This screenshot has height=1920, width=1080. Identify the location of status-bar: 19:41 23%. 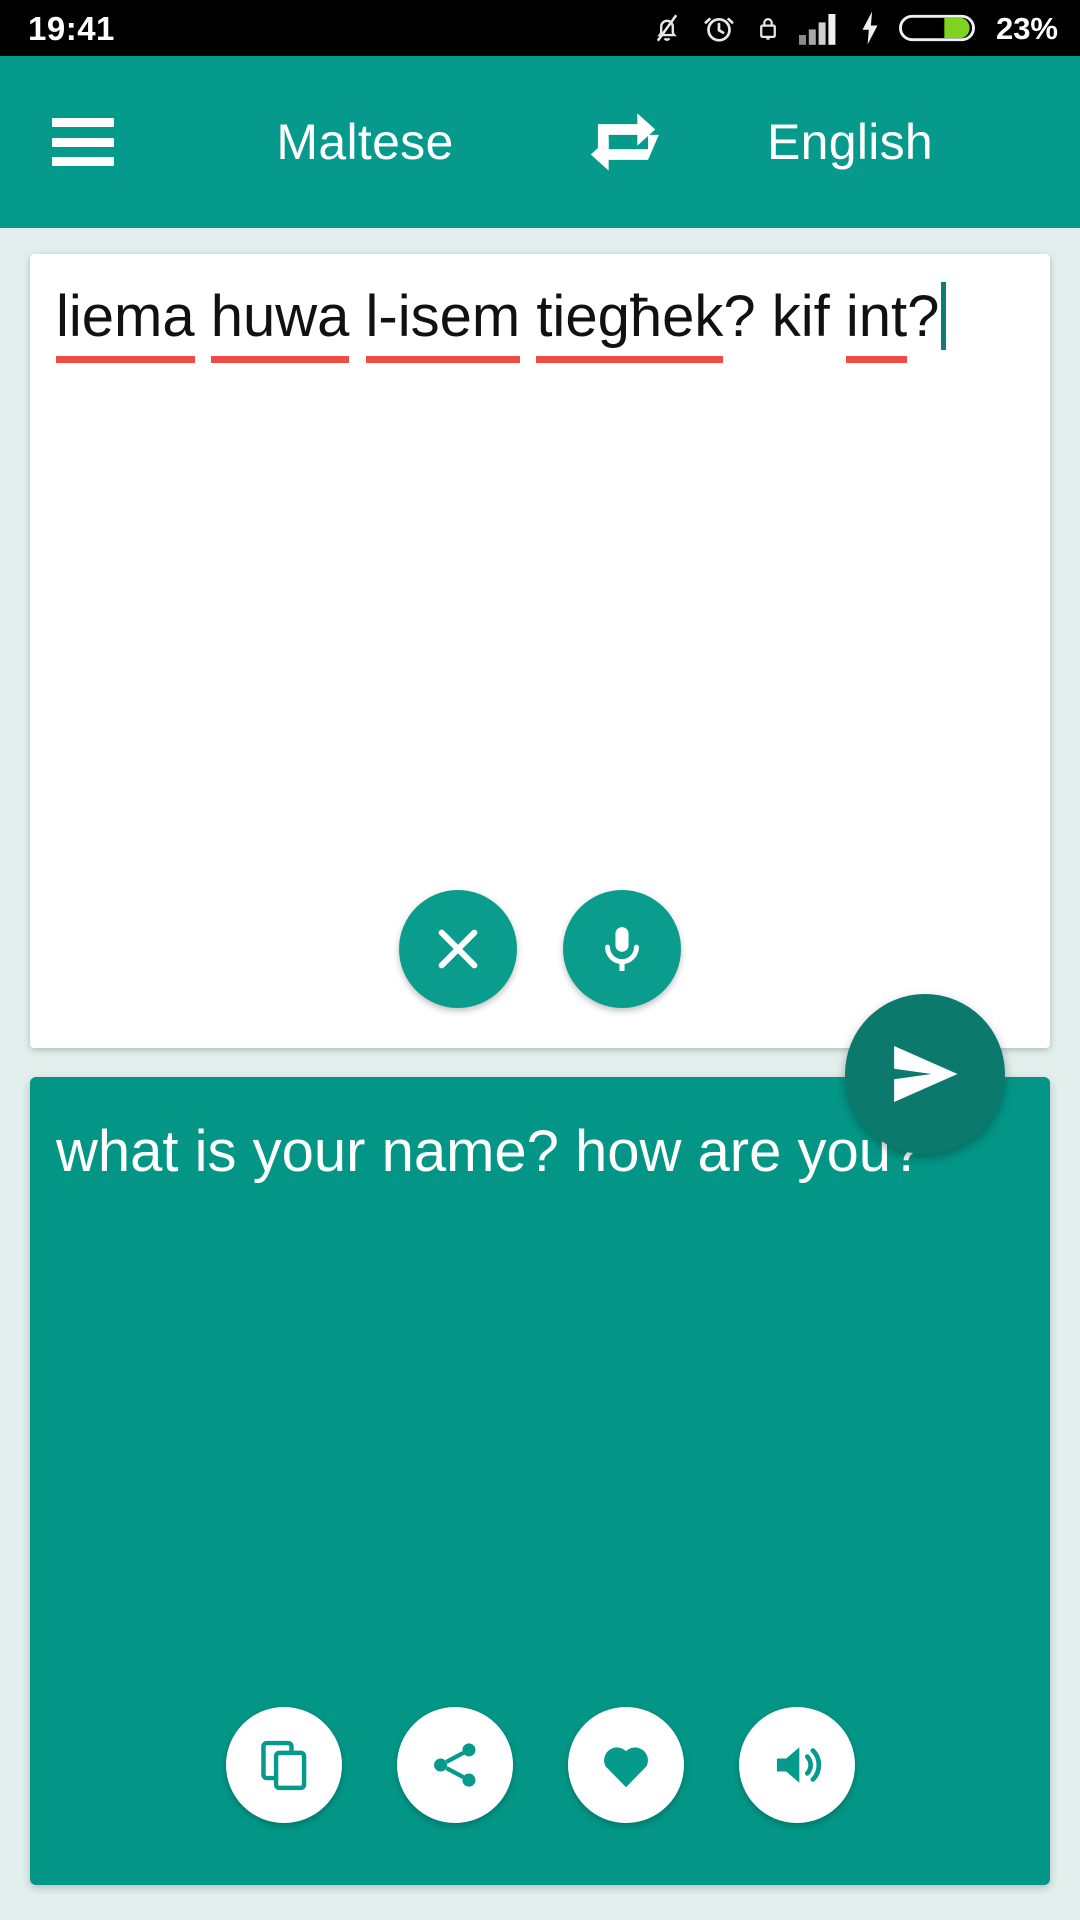
(540, 28).